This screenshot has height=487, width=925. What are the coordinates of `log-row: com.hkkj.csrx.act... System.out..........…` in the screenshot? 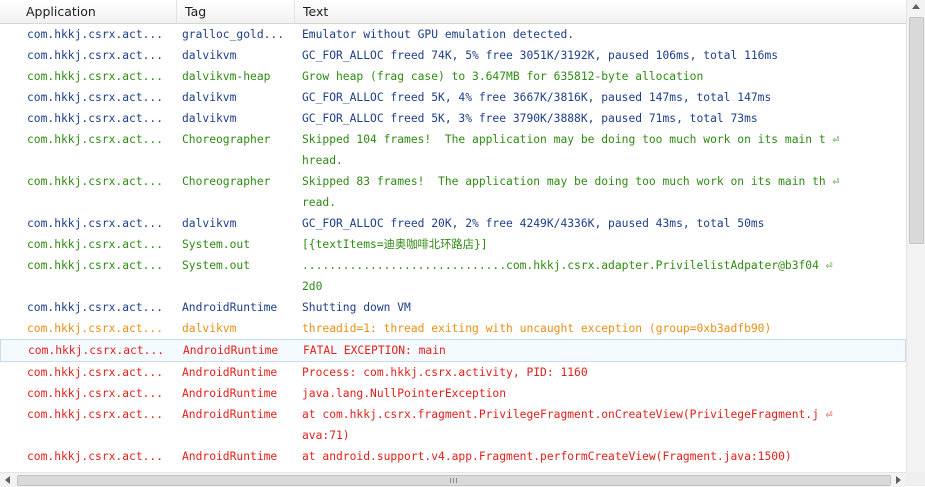 It's located at (453, 276).